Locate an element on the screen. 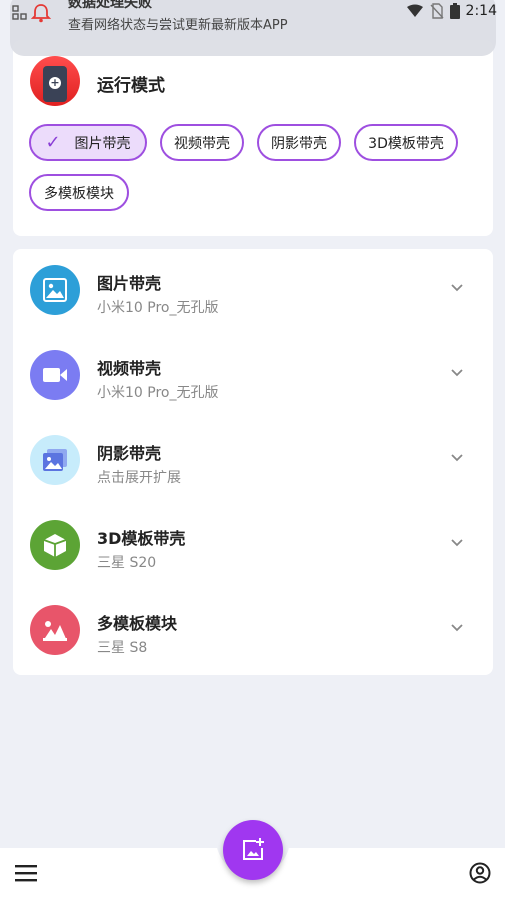 Image resolution: width=505 pixels, height=900 pixels. template-row-image-shell: 图片带壳 小米10 Pro_无孔版 is located at coordinates (253, 291).